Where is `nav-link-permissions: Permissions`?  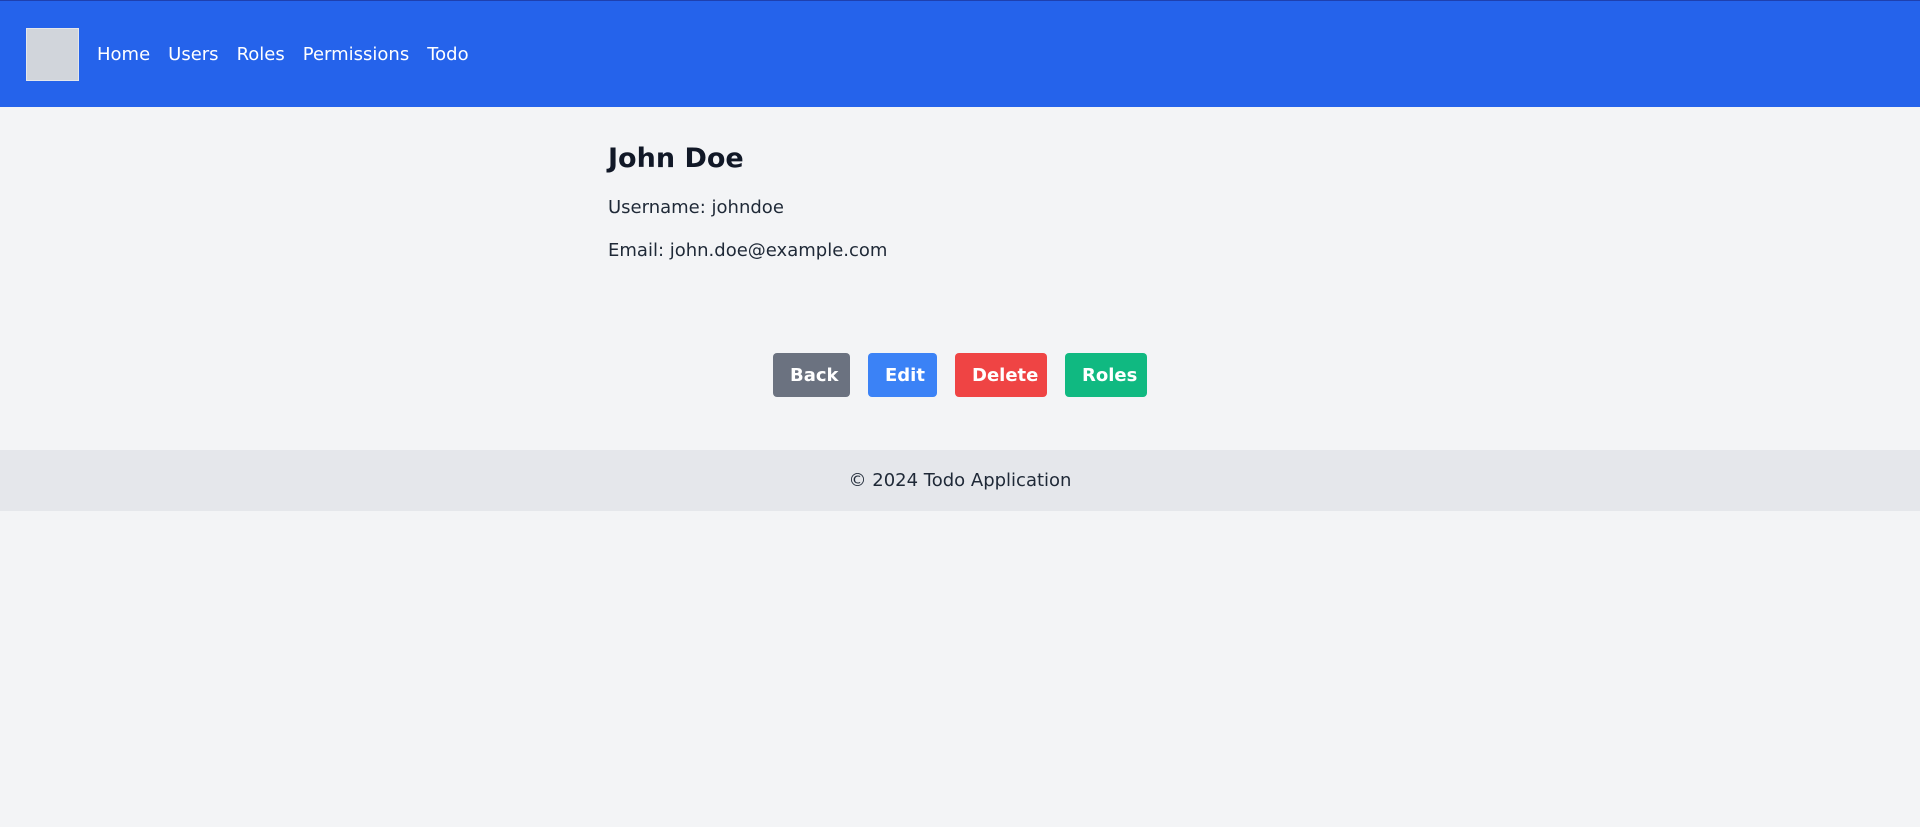 nav-link-permissions: Permissions is located at coordinates (356, 54).